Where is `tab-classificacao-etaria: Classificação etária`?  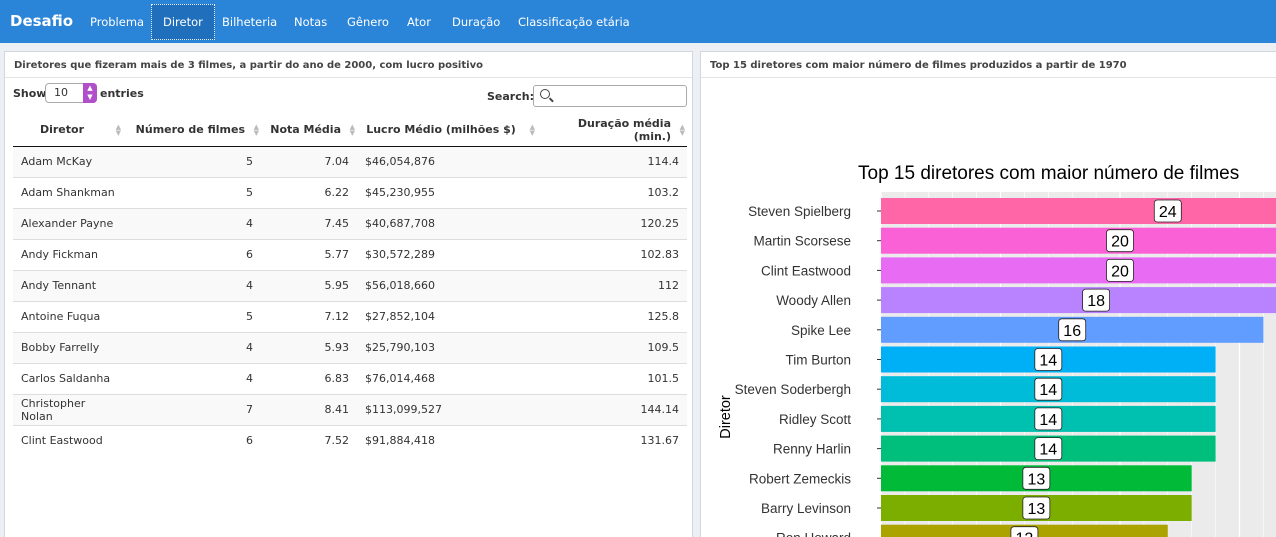 tab-classificacao-etaria: Classificação etária is located at coordinates (574, 22).